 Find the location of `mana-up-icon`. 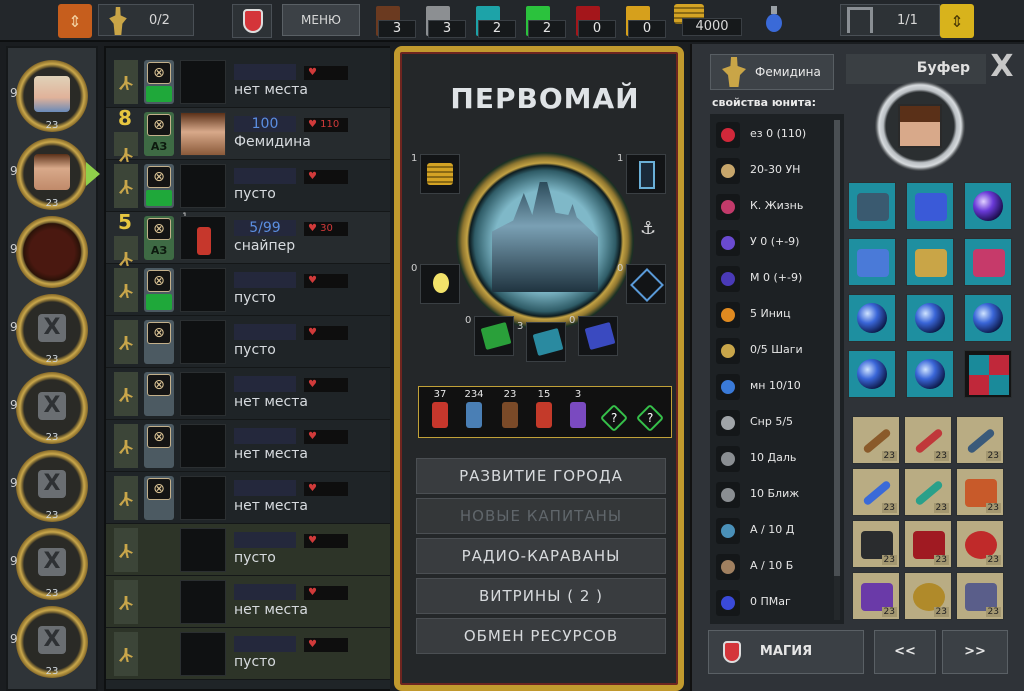

mana-up-icon is located at coordinates (931, 207).